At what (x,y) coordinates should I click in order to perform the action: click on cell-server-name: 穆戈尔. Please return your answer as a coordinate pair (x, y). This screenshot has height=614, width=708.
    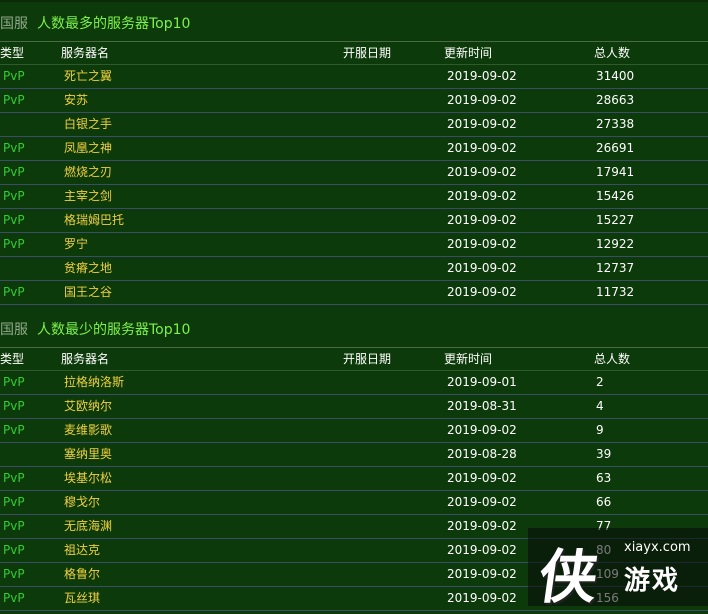
    Looking at the image, I should click on (82, 502).